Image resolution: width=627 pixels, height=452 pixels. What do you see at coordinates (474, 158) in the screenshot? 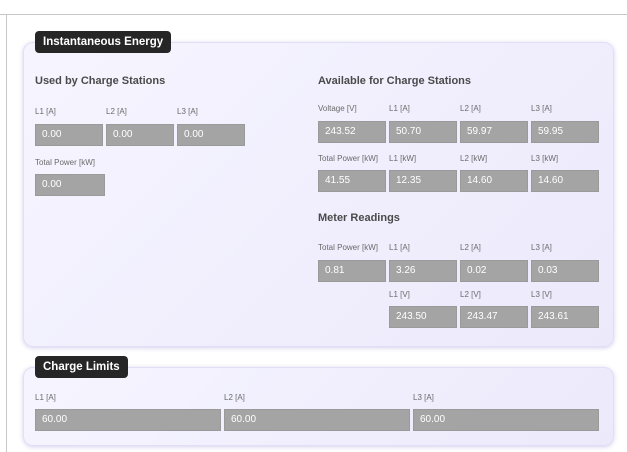
I see `available-l2-power-label: L2 [kW]` at bounding box center [474, 158].